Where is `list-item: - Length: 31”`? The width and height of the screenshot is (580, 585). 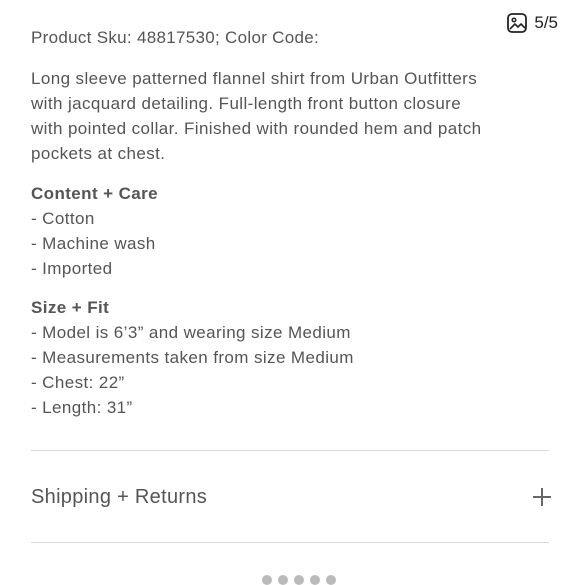
list-item: - Length: 31” is located at coordinates (82, 407).